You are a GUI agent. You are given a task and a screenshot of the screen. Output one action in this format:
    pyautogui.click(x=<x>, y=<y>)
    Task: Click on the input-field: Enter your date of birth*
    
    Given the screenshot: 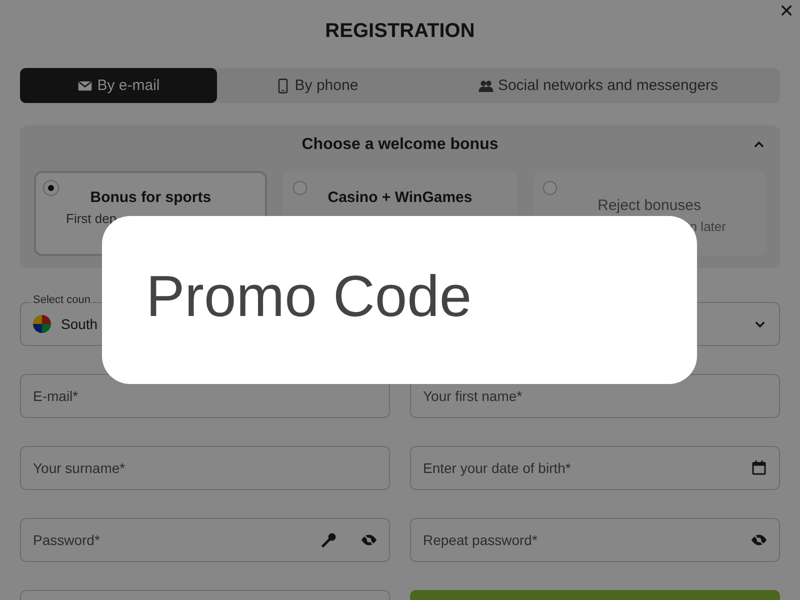 What is the action you would take?
    pyautogui.click(x=595, y=468)
    